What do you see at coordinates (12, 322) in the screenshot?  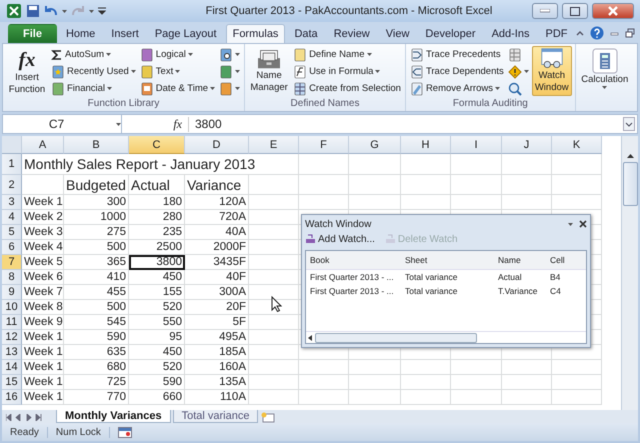 I see `row-header: 11` at bounding box center [12, 322].